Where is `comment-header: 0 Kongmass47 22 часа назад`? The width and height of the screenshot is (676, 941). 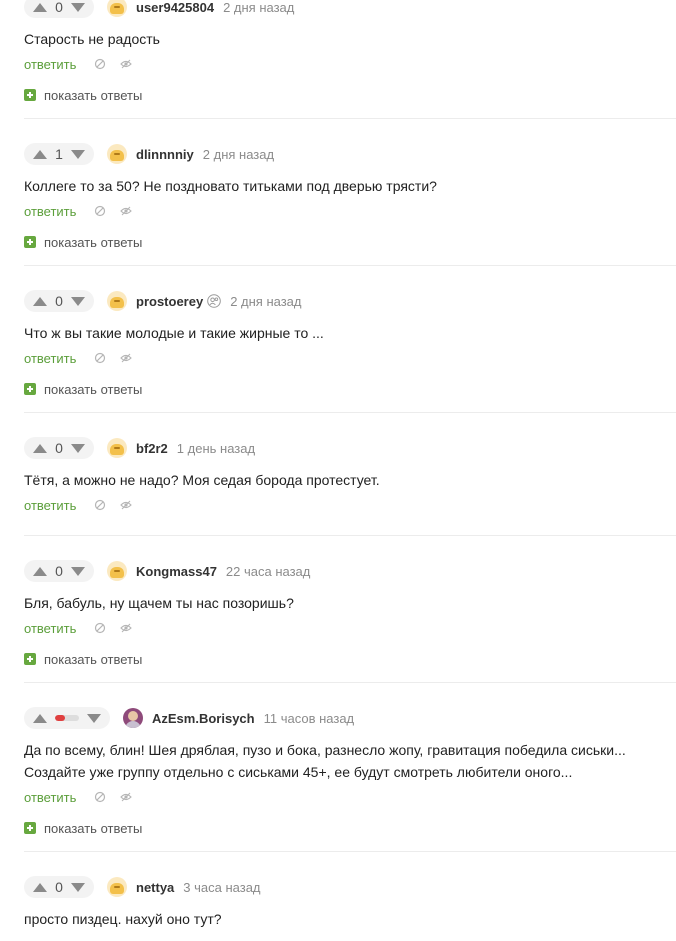 comment-header: 0 Kongmass47 22 часа назад is located at coordinates (350, 571).